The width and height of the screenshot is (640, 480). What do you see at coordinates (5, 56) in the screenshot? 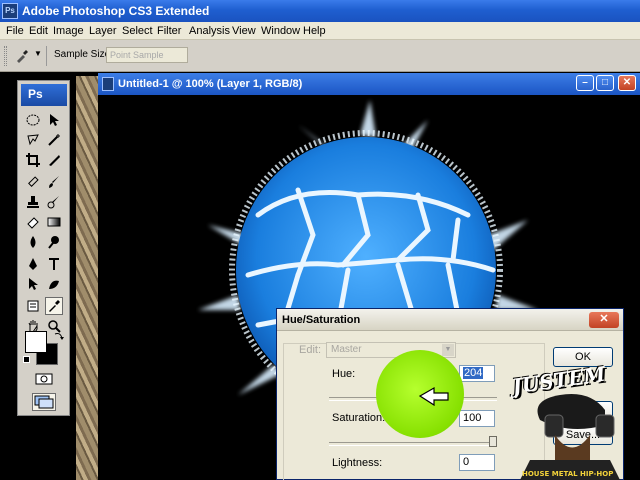
I see `options-bar-grip` at bounding box center [5, 56].